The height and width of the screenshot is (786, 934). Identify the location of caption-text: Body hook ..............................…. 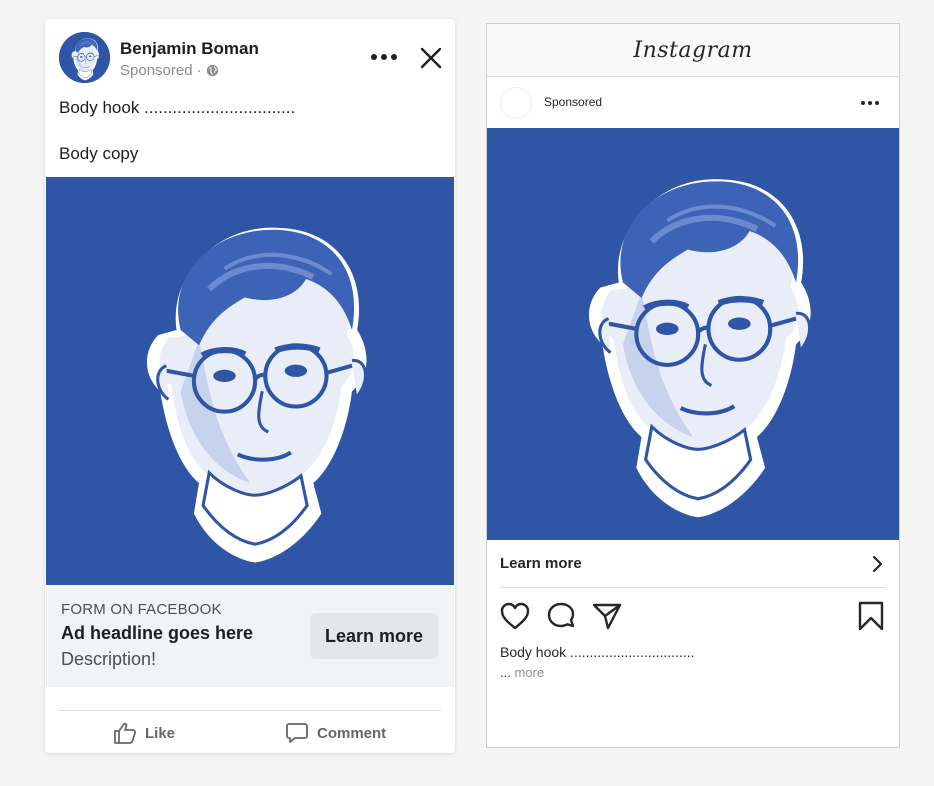
(597, 652).